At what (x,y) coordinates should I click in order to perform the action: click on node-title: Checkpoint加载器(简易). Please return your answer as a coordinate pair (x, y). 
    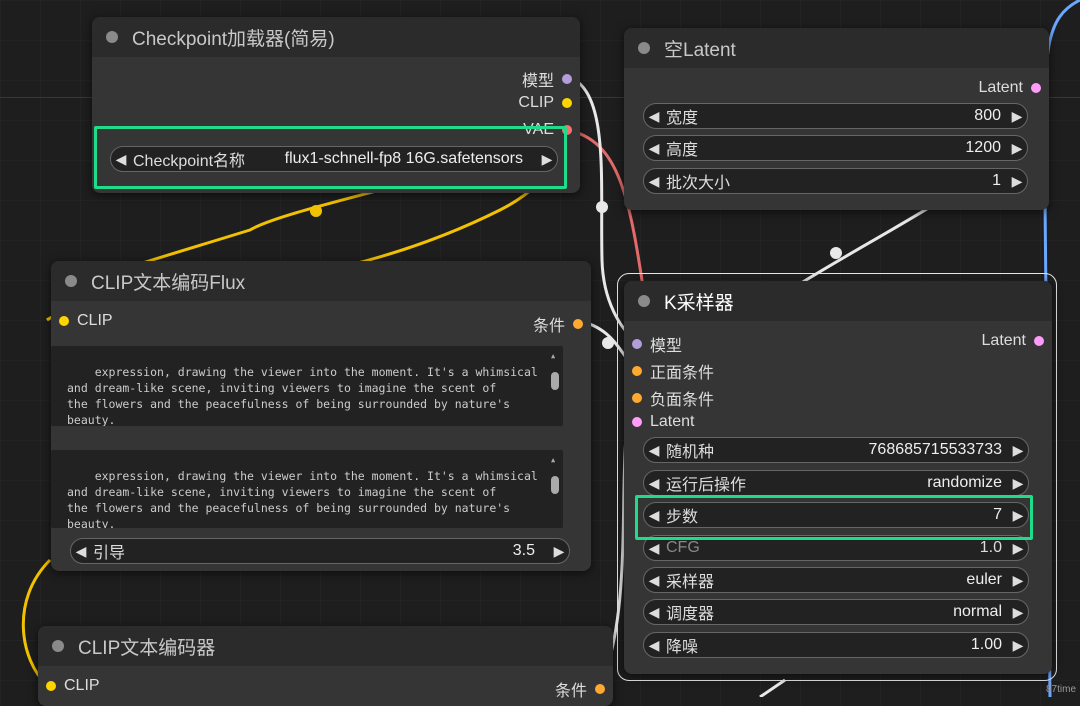
    Looking at the image, I should click on (233, 39).